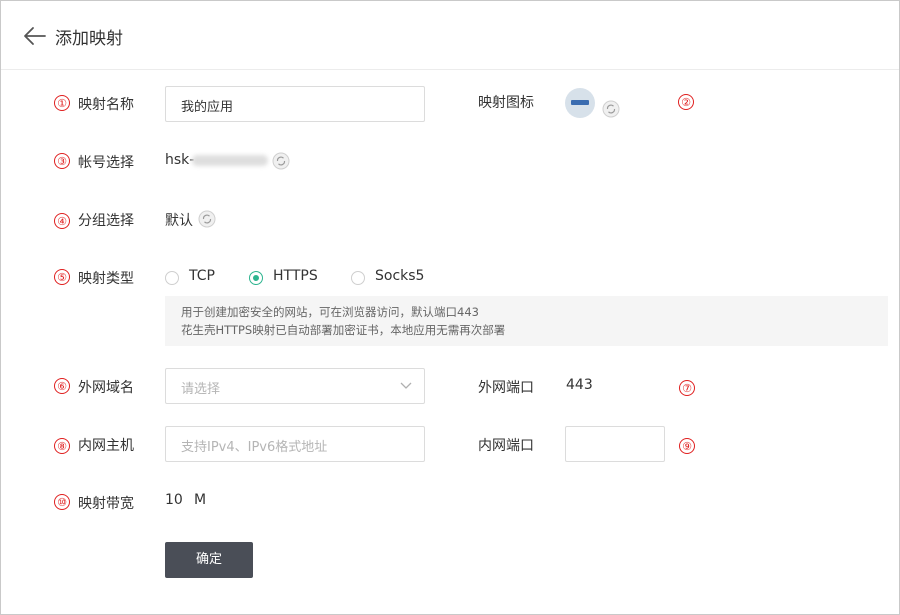 The image size is (900, 615). I want to click on marker-1: ①, so click(62, 103).